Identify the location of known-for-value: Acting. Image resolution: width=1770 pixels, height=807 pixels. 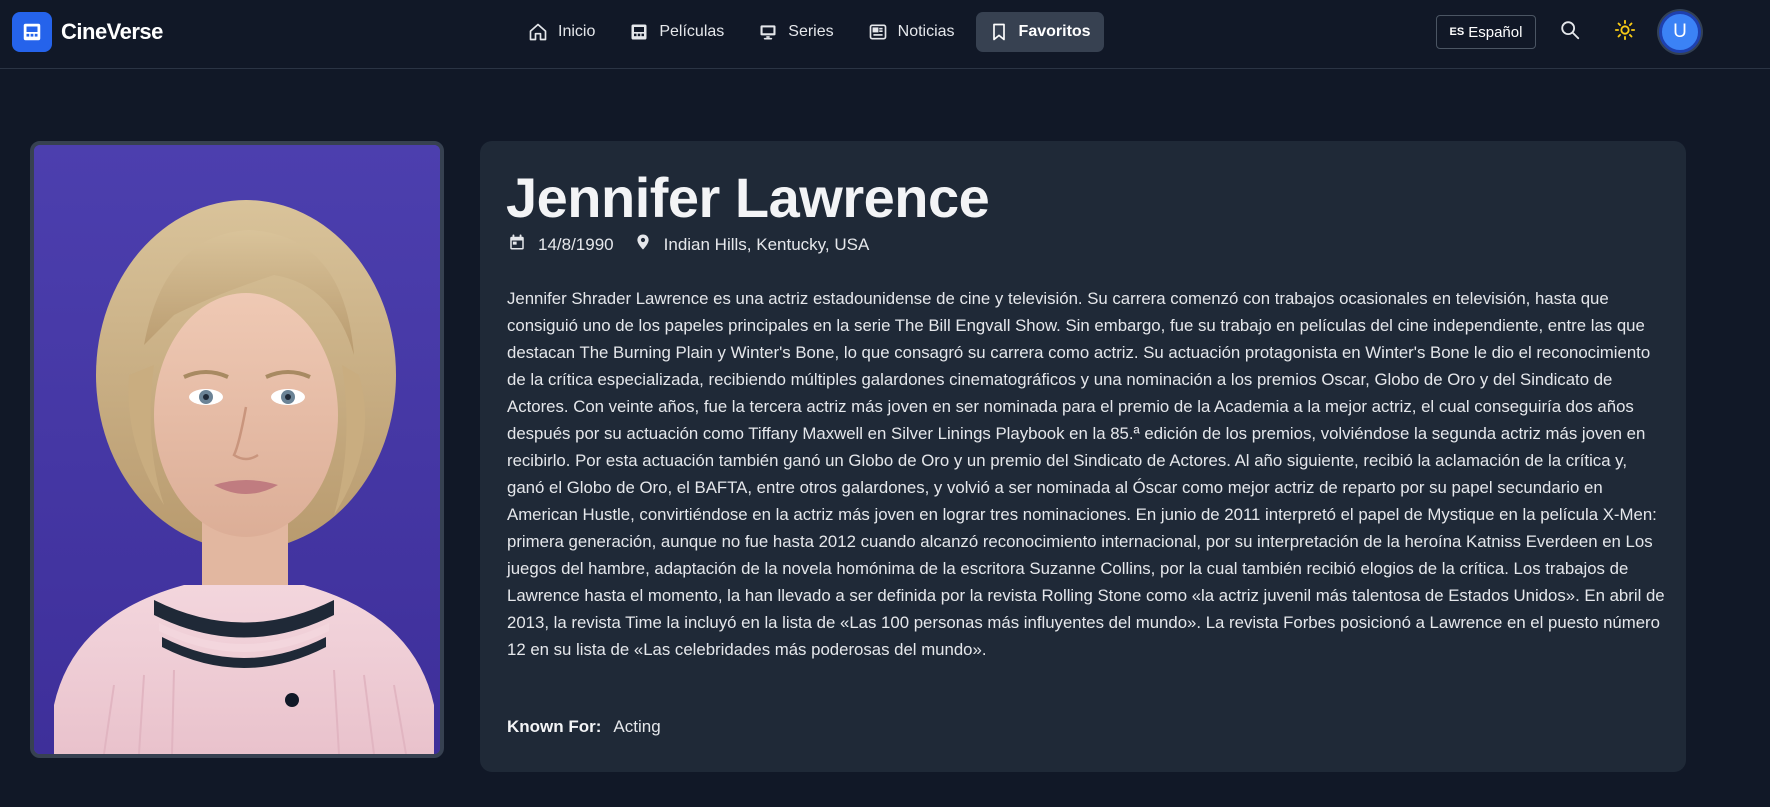
(637, 726).